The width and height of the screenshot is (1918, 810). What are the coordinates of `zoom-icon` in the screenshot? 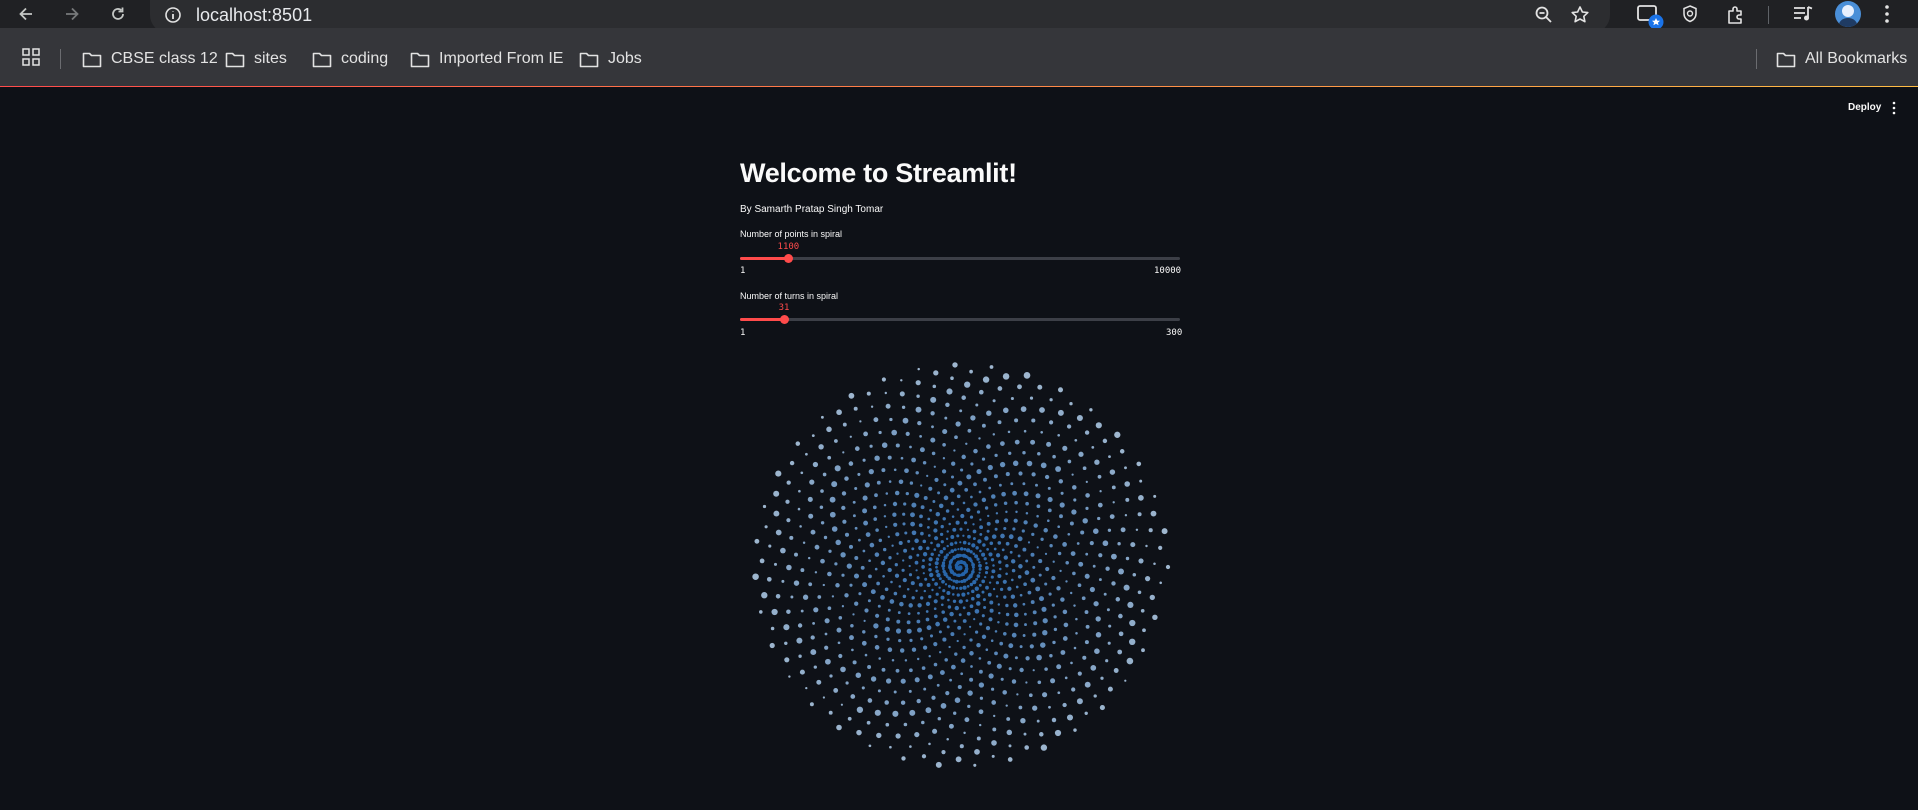 It's located at (1544, 15).